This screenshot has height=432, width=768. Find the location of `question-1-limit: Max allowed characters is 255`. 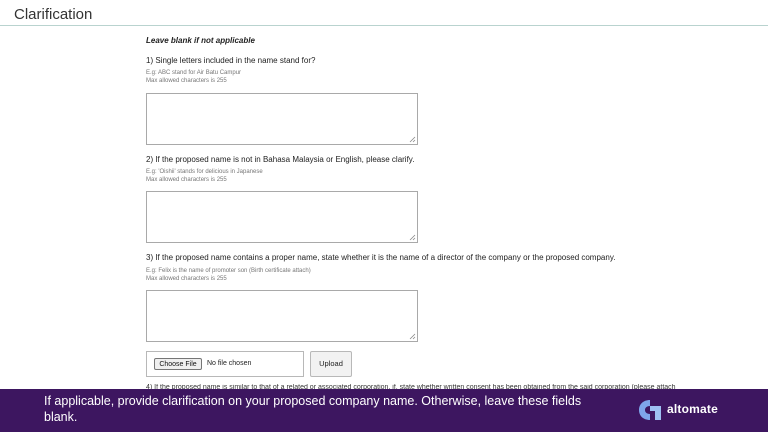

question-1-limit: Max allowed characters is 255 is located at coordinates (186, 81).